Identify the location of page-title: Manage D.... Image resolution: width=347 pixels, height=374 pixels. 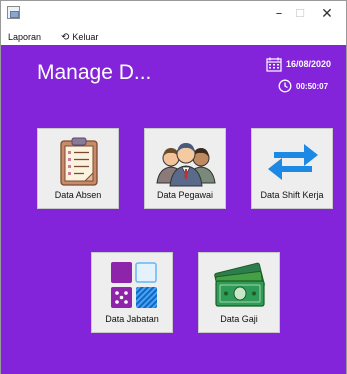
(94, 72).